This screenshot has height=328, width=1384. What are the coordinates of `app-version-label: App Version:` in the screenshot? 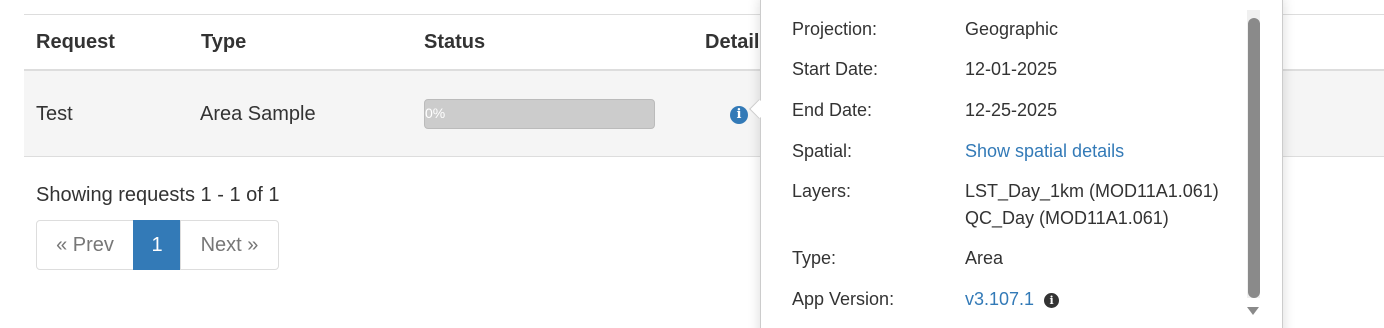 It's located at (843, 299).